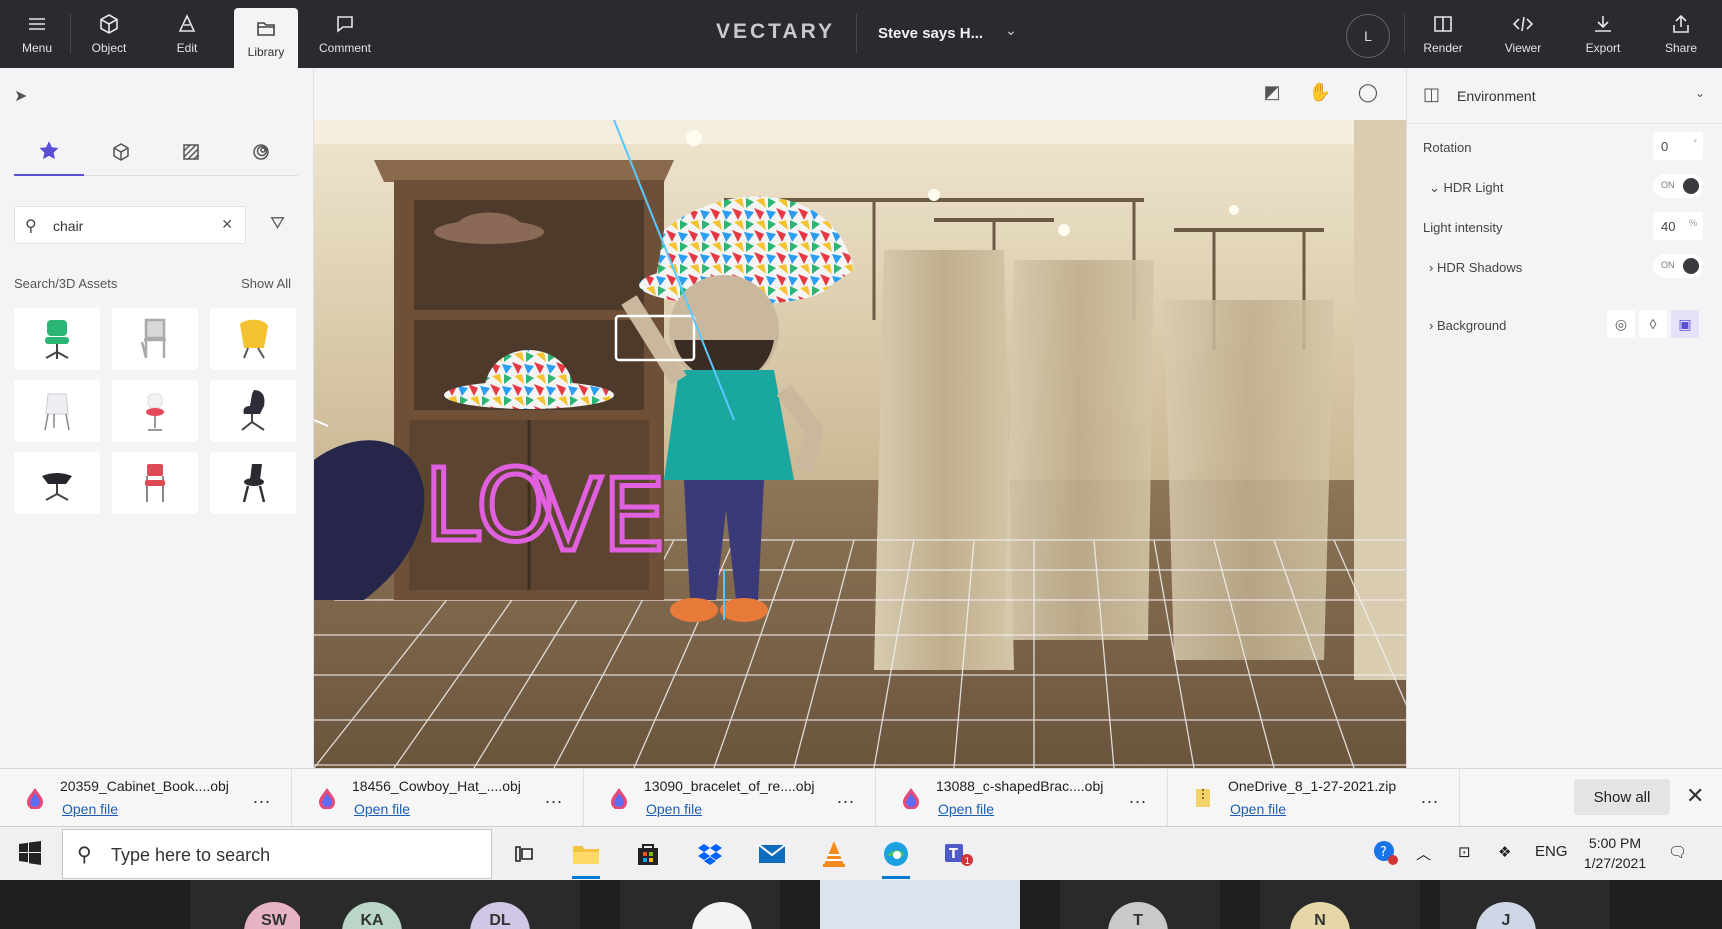 Image resolution: width=1722 pixels, height=929 pixels. I want to click on hdr-light-toggle: ON, so click(1678, 186).